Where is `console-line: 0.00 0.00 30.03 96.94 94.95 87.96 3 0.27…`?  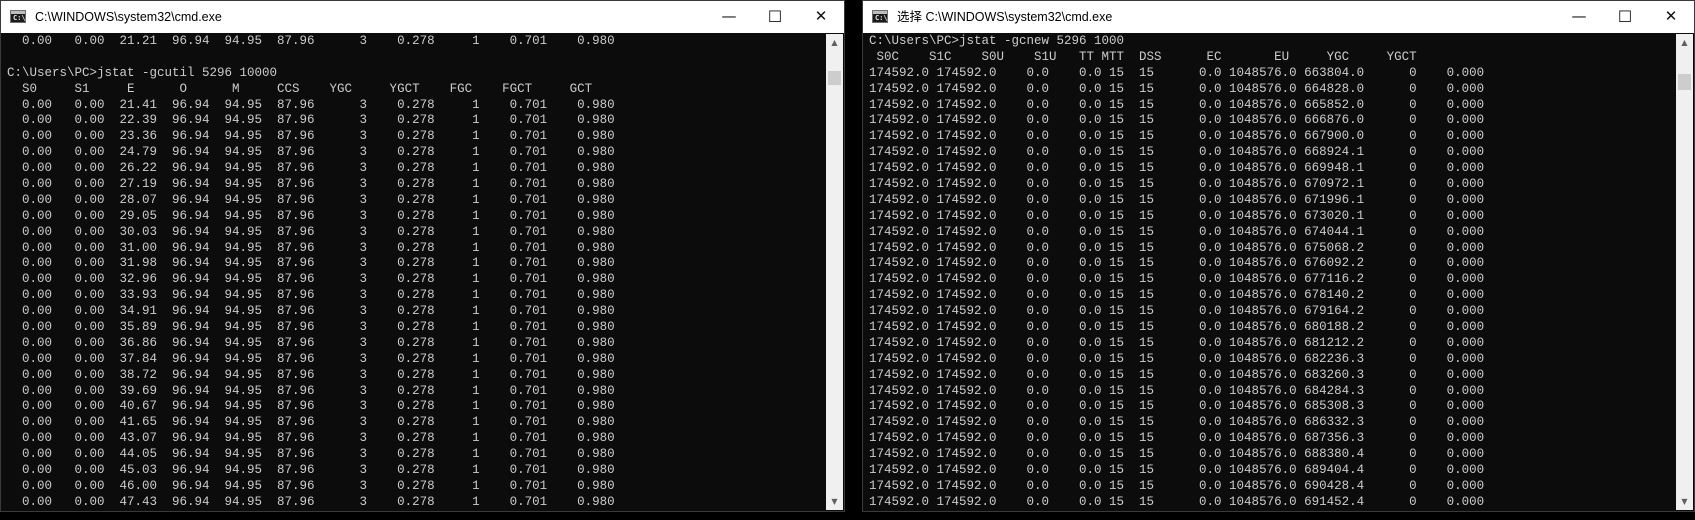
console-line: 0.00 0.00 30.03 96.94 94.95 87.96 3 0.27… is located at coordinates (311, 231).